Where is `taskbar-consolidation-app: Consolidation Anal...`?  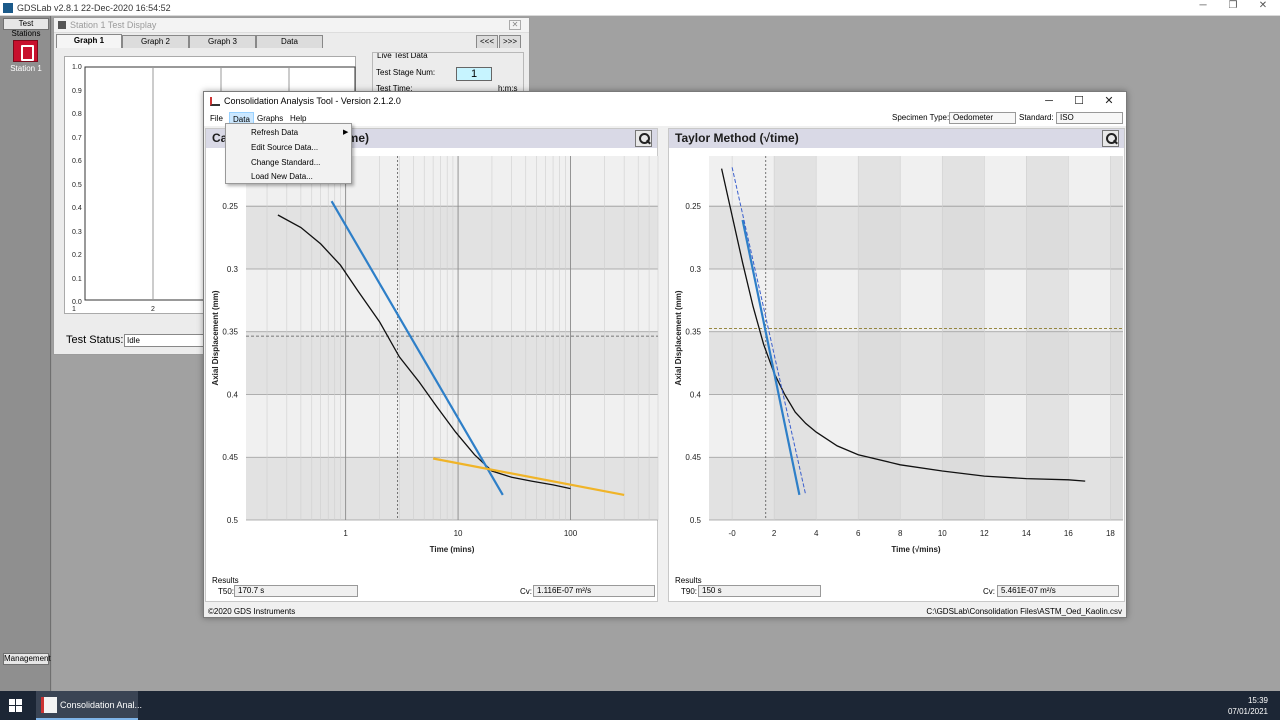 taskbar-consolidation-app: Consolidation Anal... is located at coordinates (89, 705).